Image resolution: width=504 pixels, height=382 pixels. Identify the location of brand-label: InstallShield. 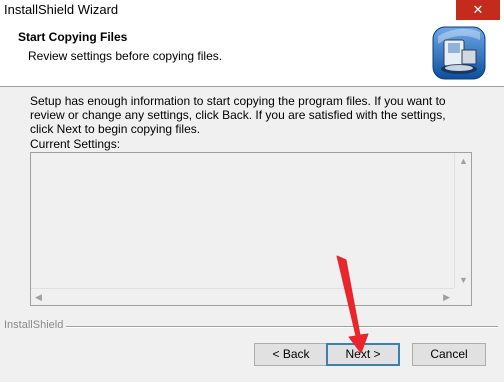
(34, 325).